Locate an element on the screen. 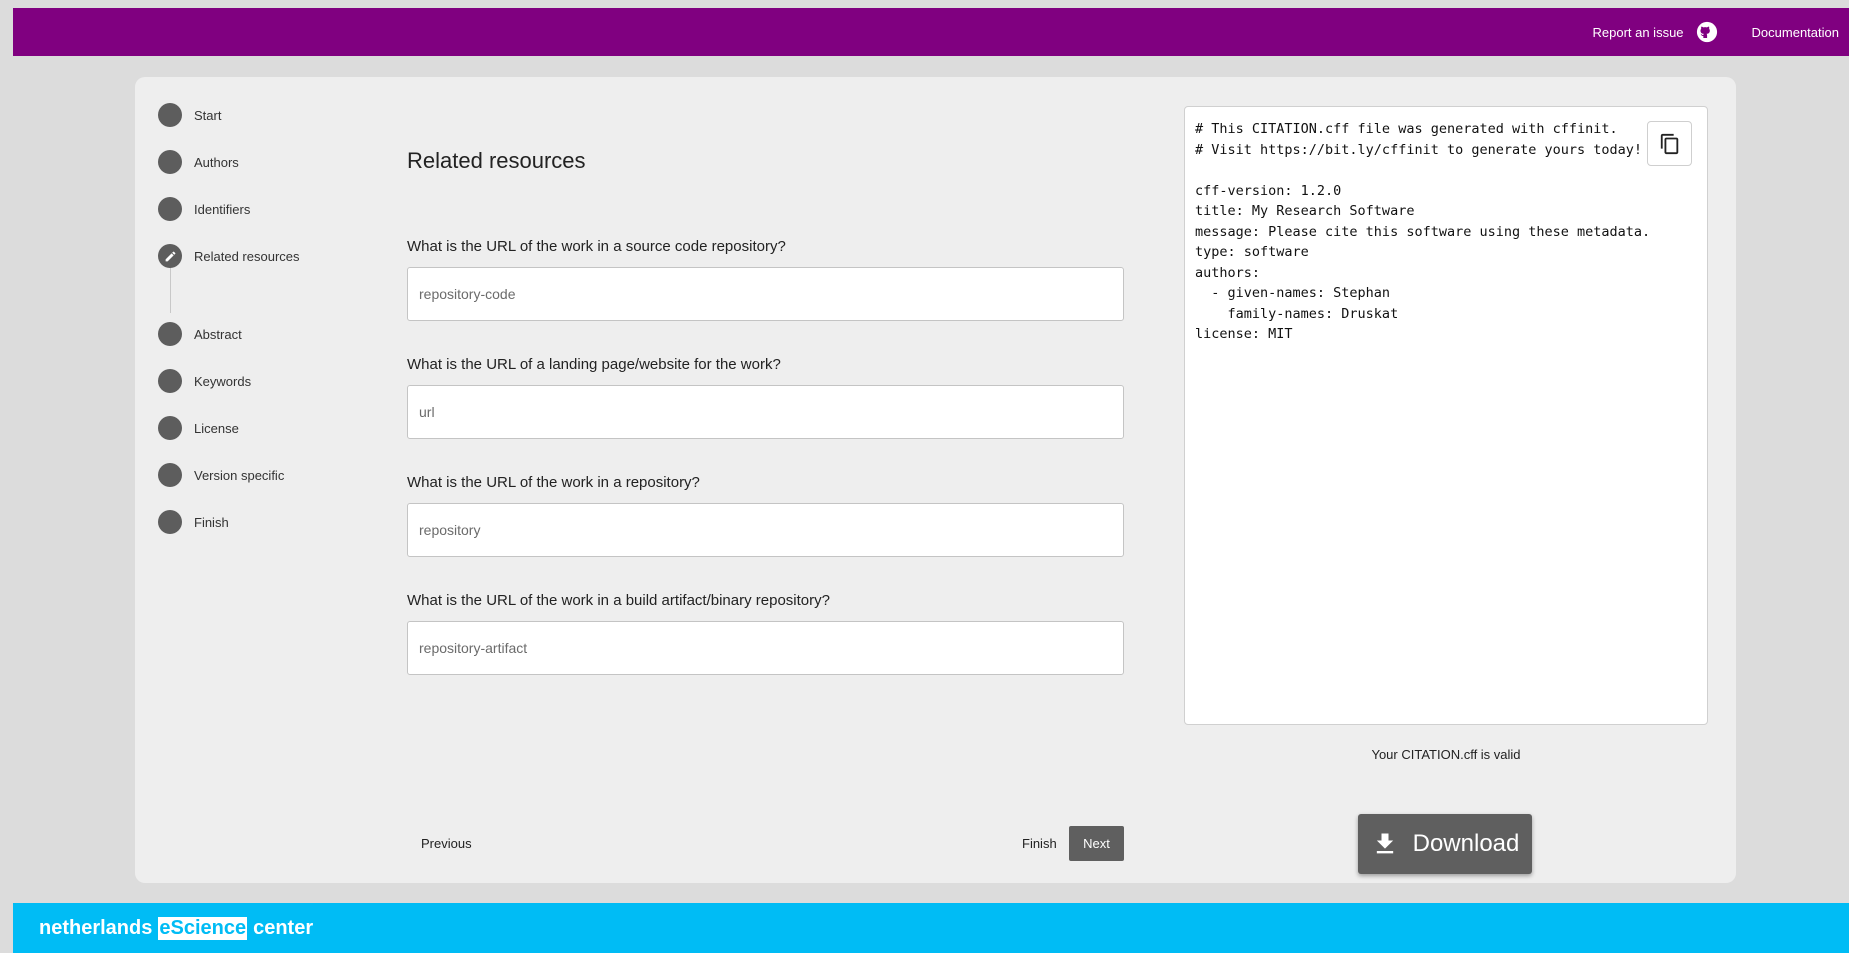  footer-brand-pre: netherlands is located at coordinates (96, 927).